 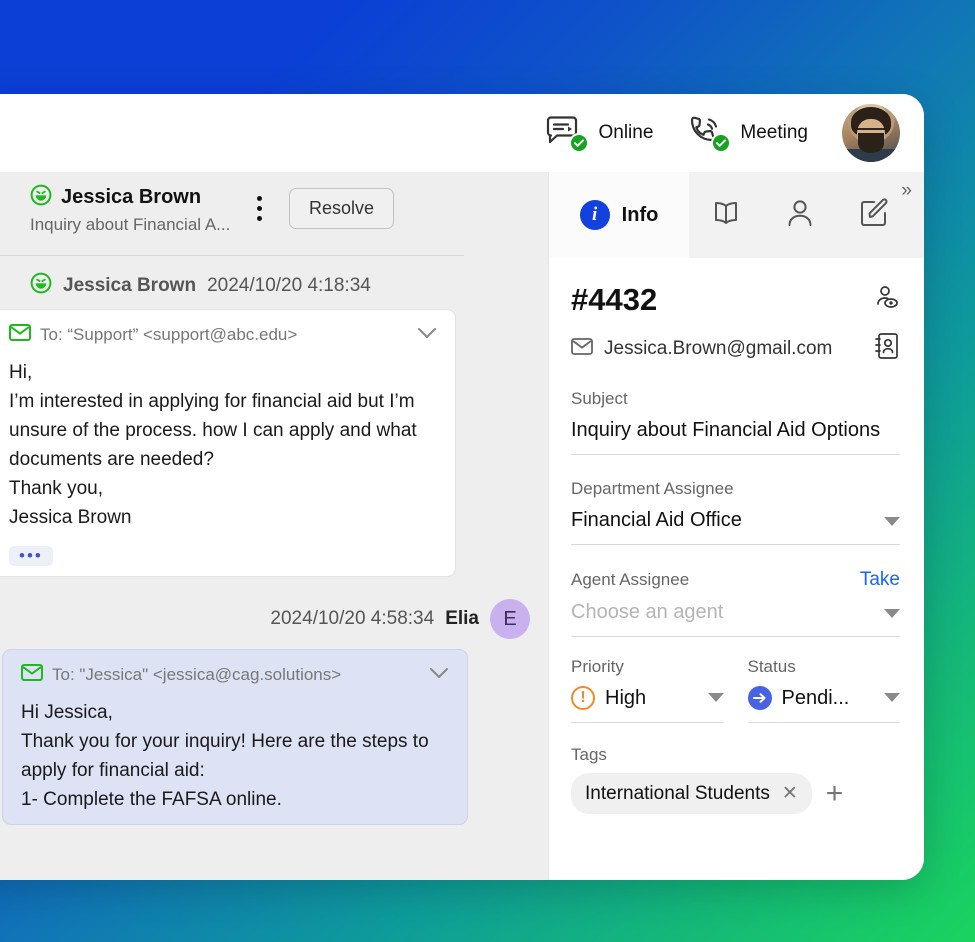 What do you see at coordinates (759, 698) in the screenshot?
I see `status-pending-icon` at bounding box center [759, 698].